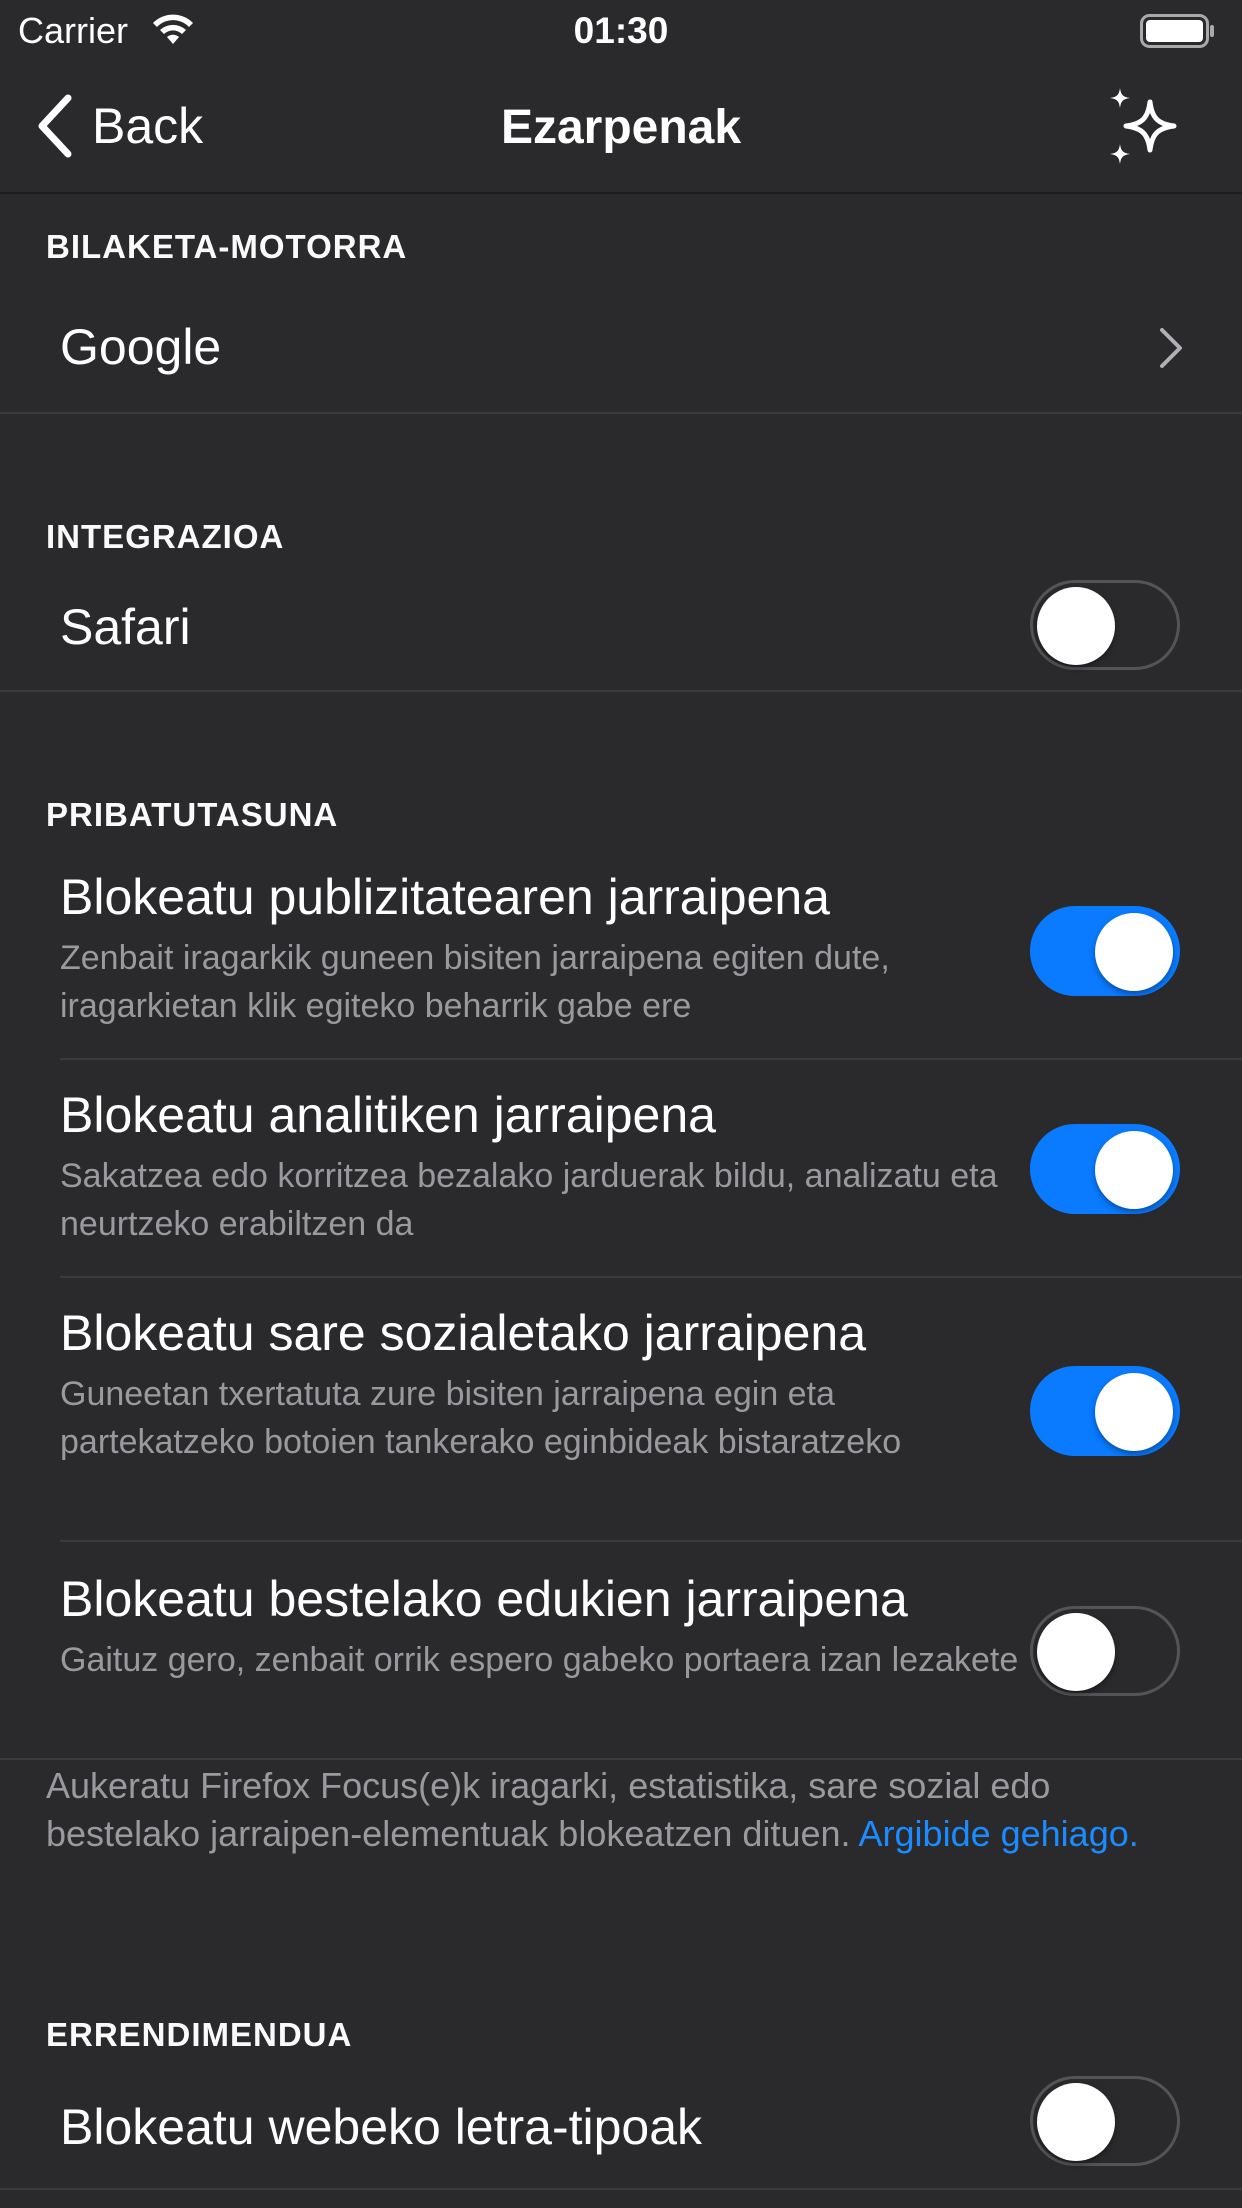 This screenshot has height=2208, width=1242. I want to click on section-header-search-engine: BILAKETA-MOTORRA, so click(227, 246).